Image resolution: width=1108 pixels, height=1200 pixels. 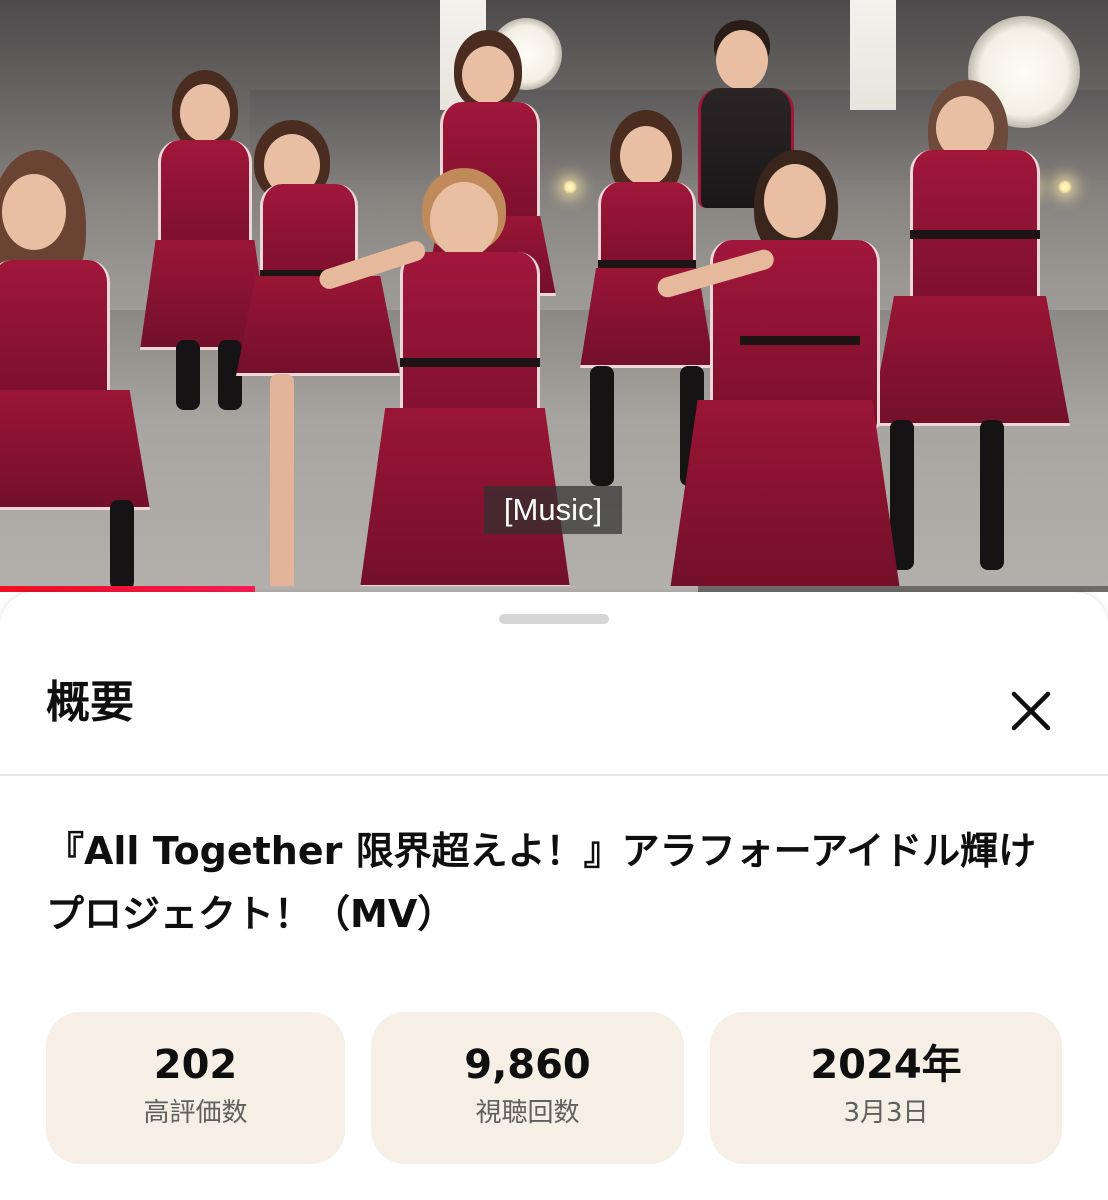 I want to click on upload-date: 3月3日, so click(x=886, y=1113).